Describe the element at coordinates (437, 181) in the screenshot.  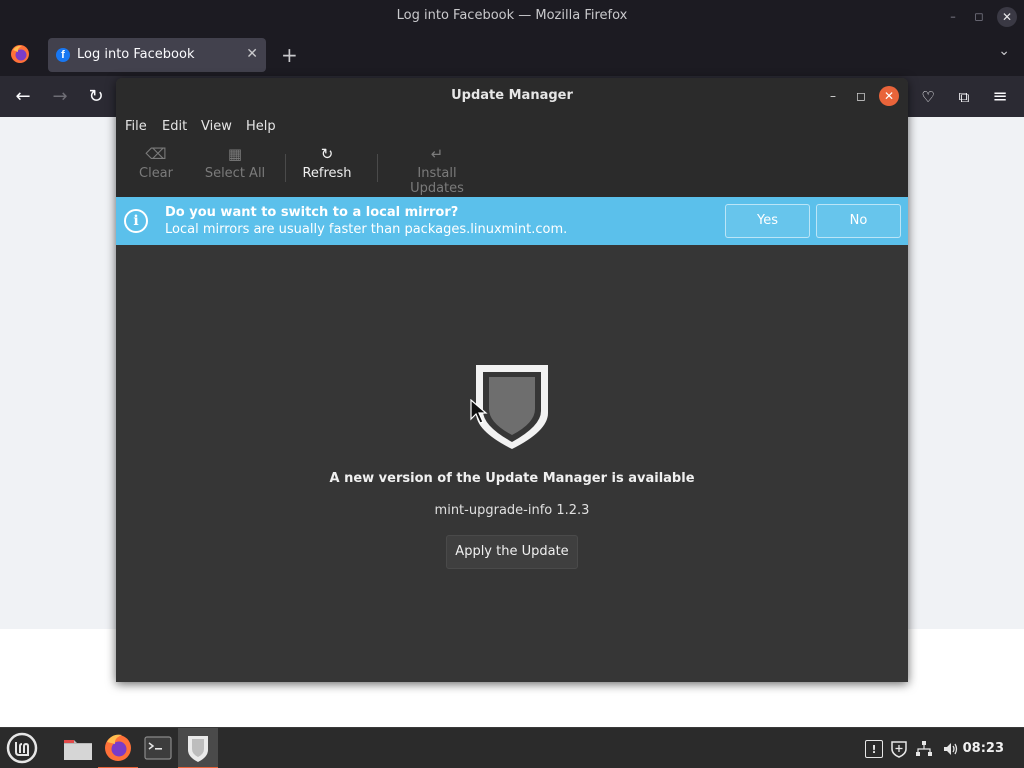
I see `install-updates-label: Install Updates` at that location.